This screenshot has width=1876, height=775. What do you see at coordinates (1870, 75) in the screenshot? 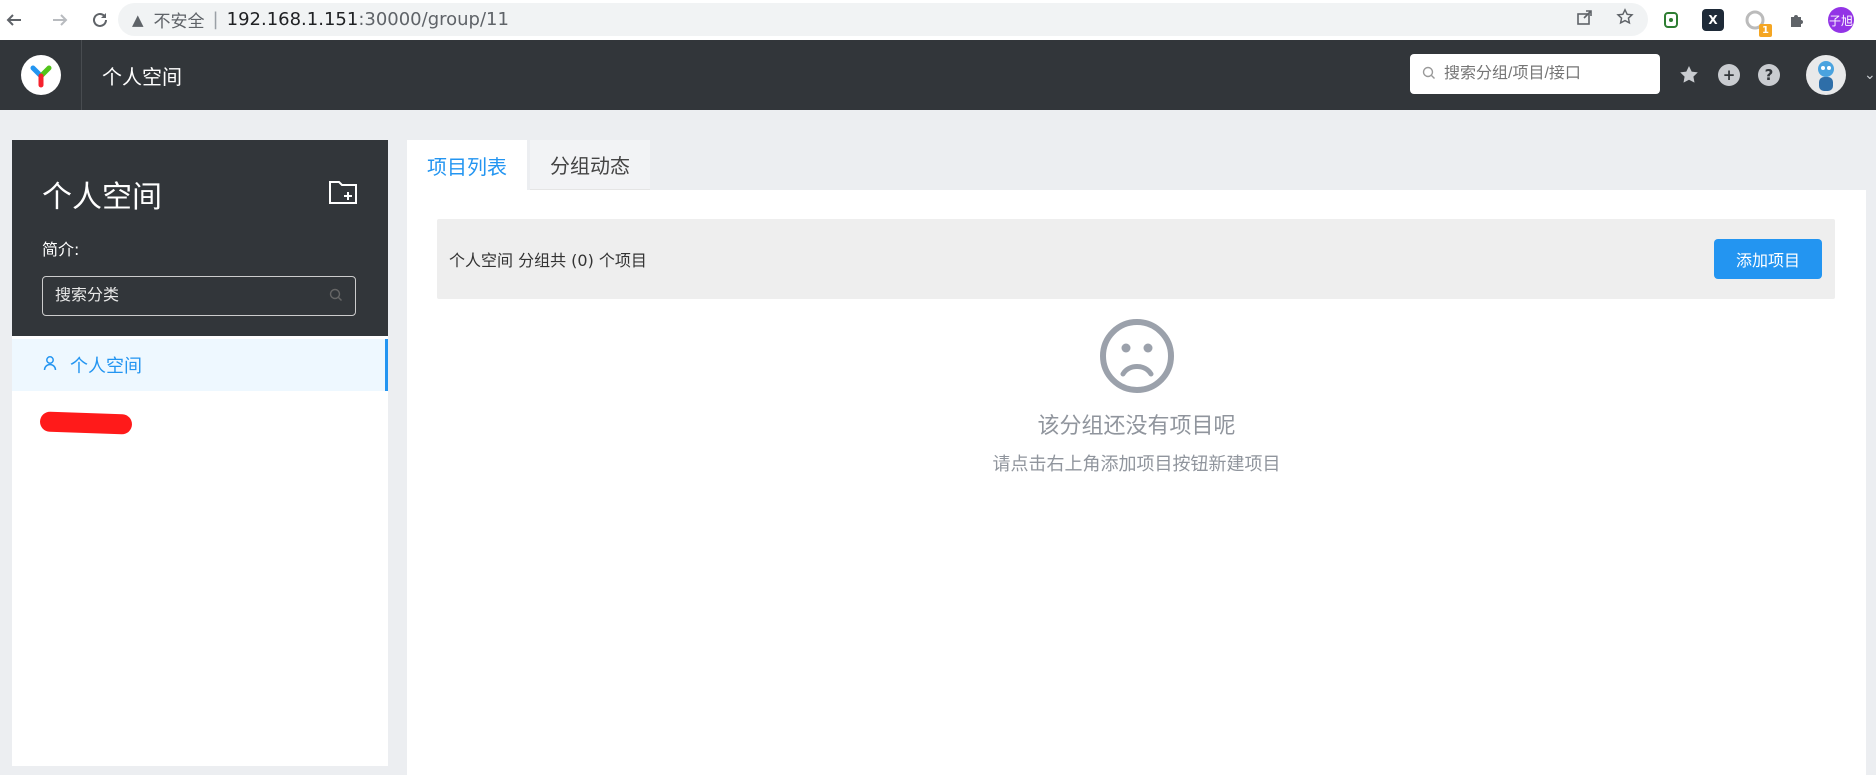
I see `chevron-down-icon: ⌄` at bounding box center [1870, 75].